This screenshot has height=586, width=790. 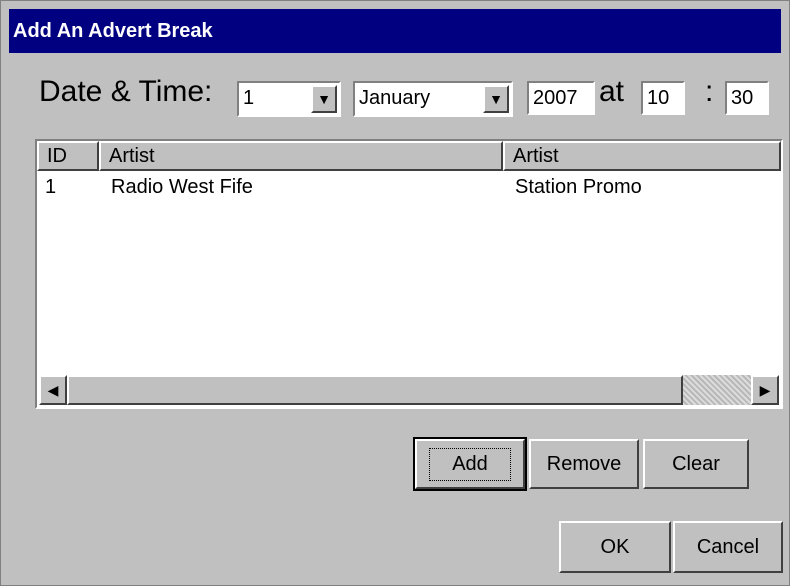 I want to click on clear-button: Clear, so click(x=696, y=464).